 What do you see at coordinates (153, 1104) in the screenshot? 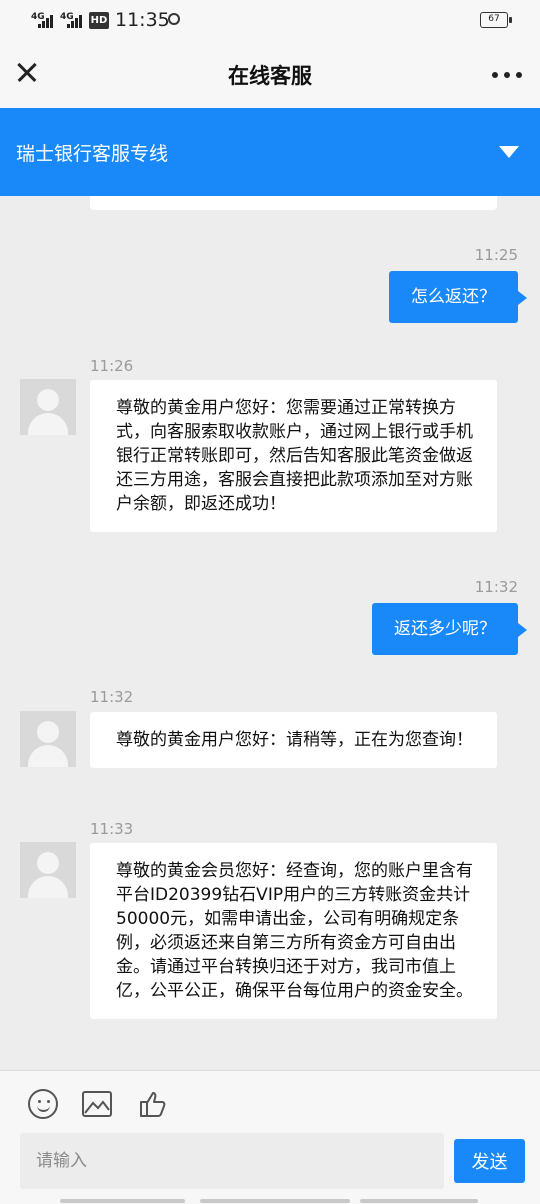
I see `thumbs-up-icon` at bounding box center [153, 1104].